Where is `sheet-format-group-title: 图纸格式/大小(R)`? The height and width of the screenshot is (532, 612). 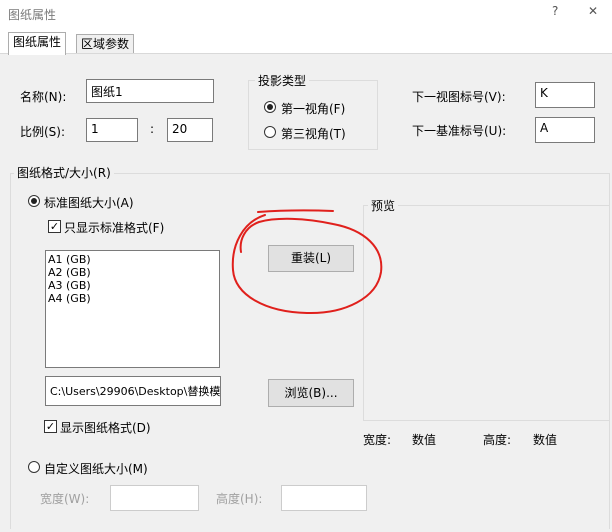
sheet-format-group-title: 图纸格式/大小(R) is located at coordinates (64, 172).